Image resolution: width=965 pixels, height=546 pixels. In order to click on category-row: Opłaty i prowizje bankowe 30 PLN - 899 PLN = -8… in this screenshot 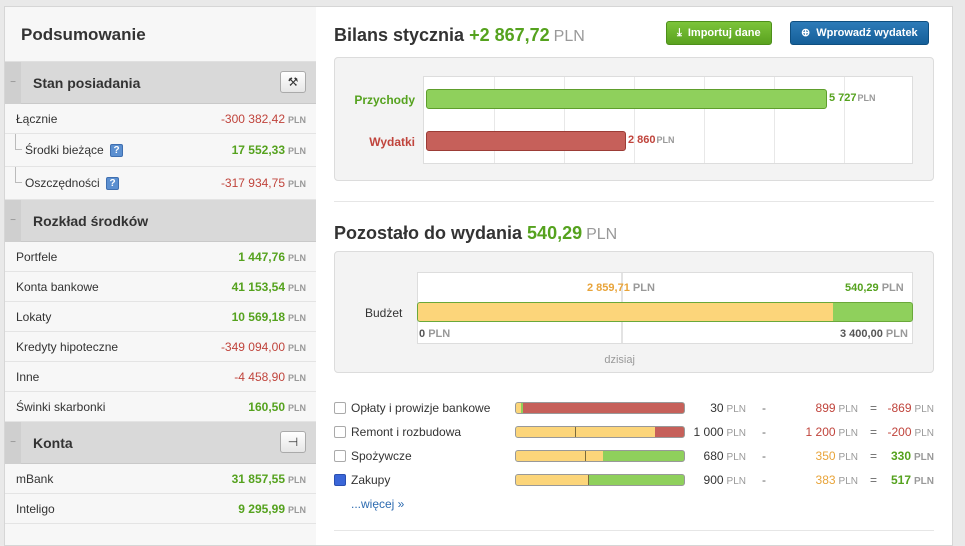, I will do `click(634, 408)`.